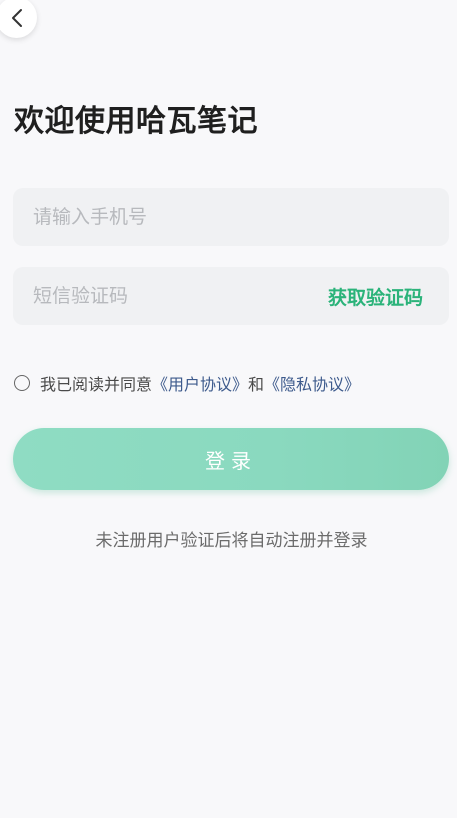  What do you see at coordinates (231, 541) in the screenshot?
I see `auto-register-hint: 未注册用户验证后将自动注册并登录` at bounding box center [231, 541].